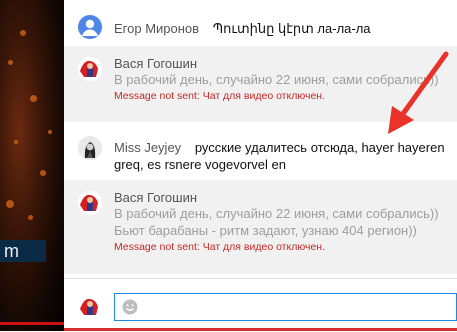 This screenshot has height=332, width=457. What do you see at coordinates (23, 251) in the screenshot?
I see `channel-logo: m` at bounding box center [23, 251].